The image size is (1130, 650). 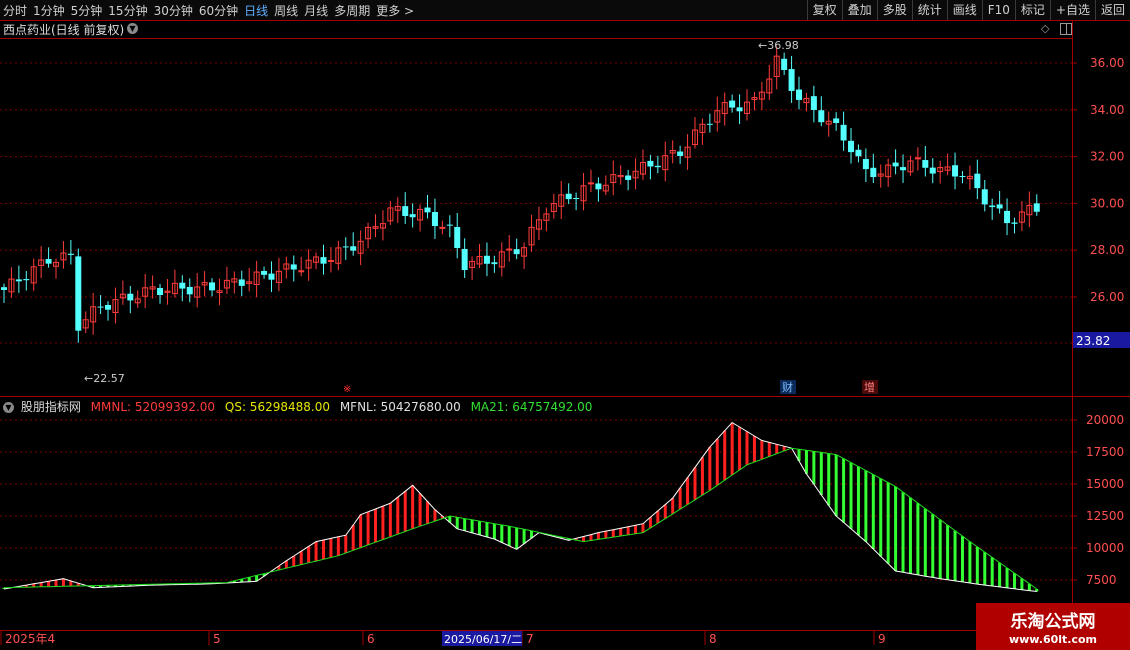 I want to click on price-tick-label: 32.00, so click(x=1107, y=157).